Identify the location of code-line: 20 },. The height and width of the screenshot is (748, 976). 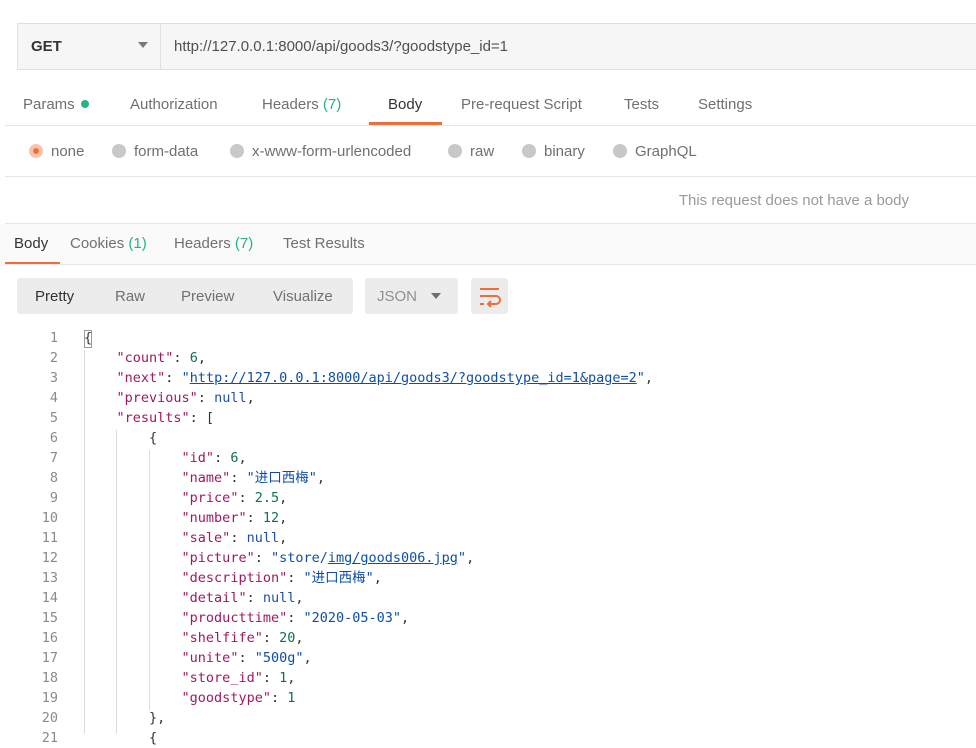
(488, 718).